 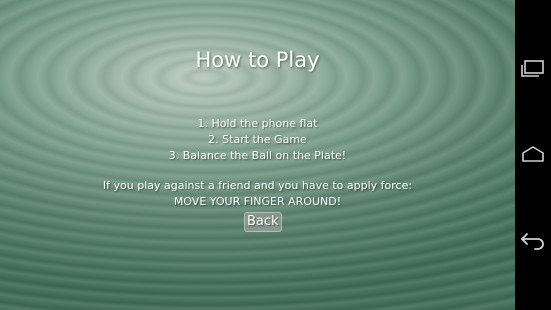 I want to click on back-arrow-icon, so click(x=533, y=240).